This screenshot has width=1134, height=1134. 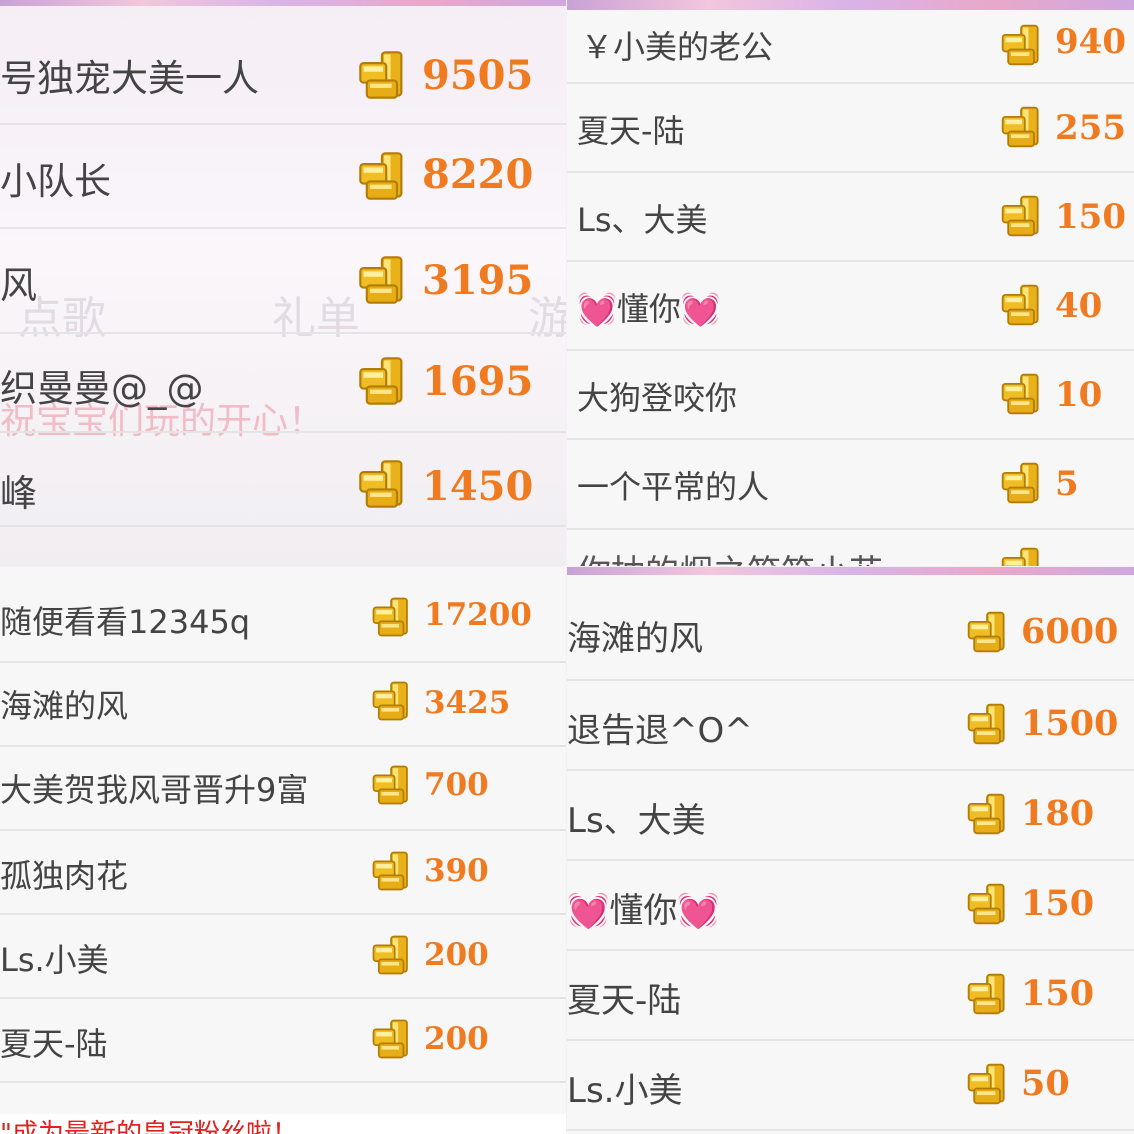 I want to click on ranking-row: ￥小美的老公 940, so click(x=850, y=47).